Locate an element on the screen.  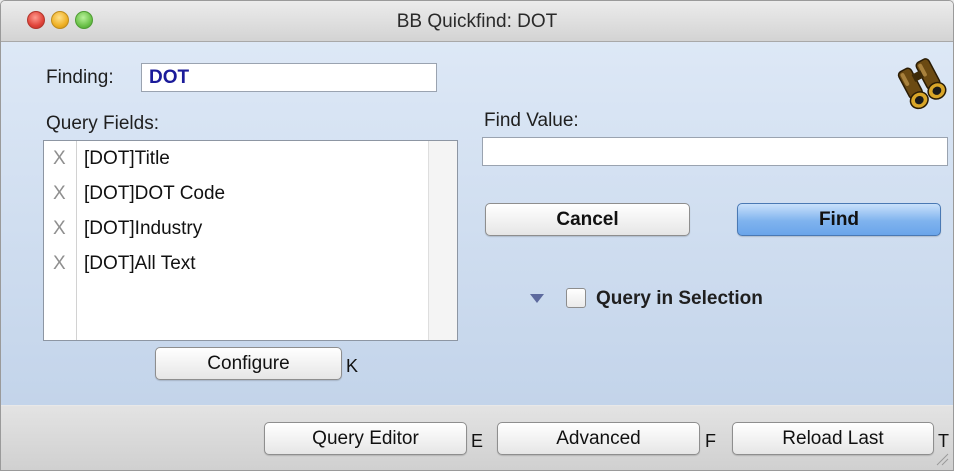
find-button: Find is located at coordinates (839, 219).